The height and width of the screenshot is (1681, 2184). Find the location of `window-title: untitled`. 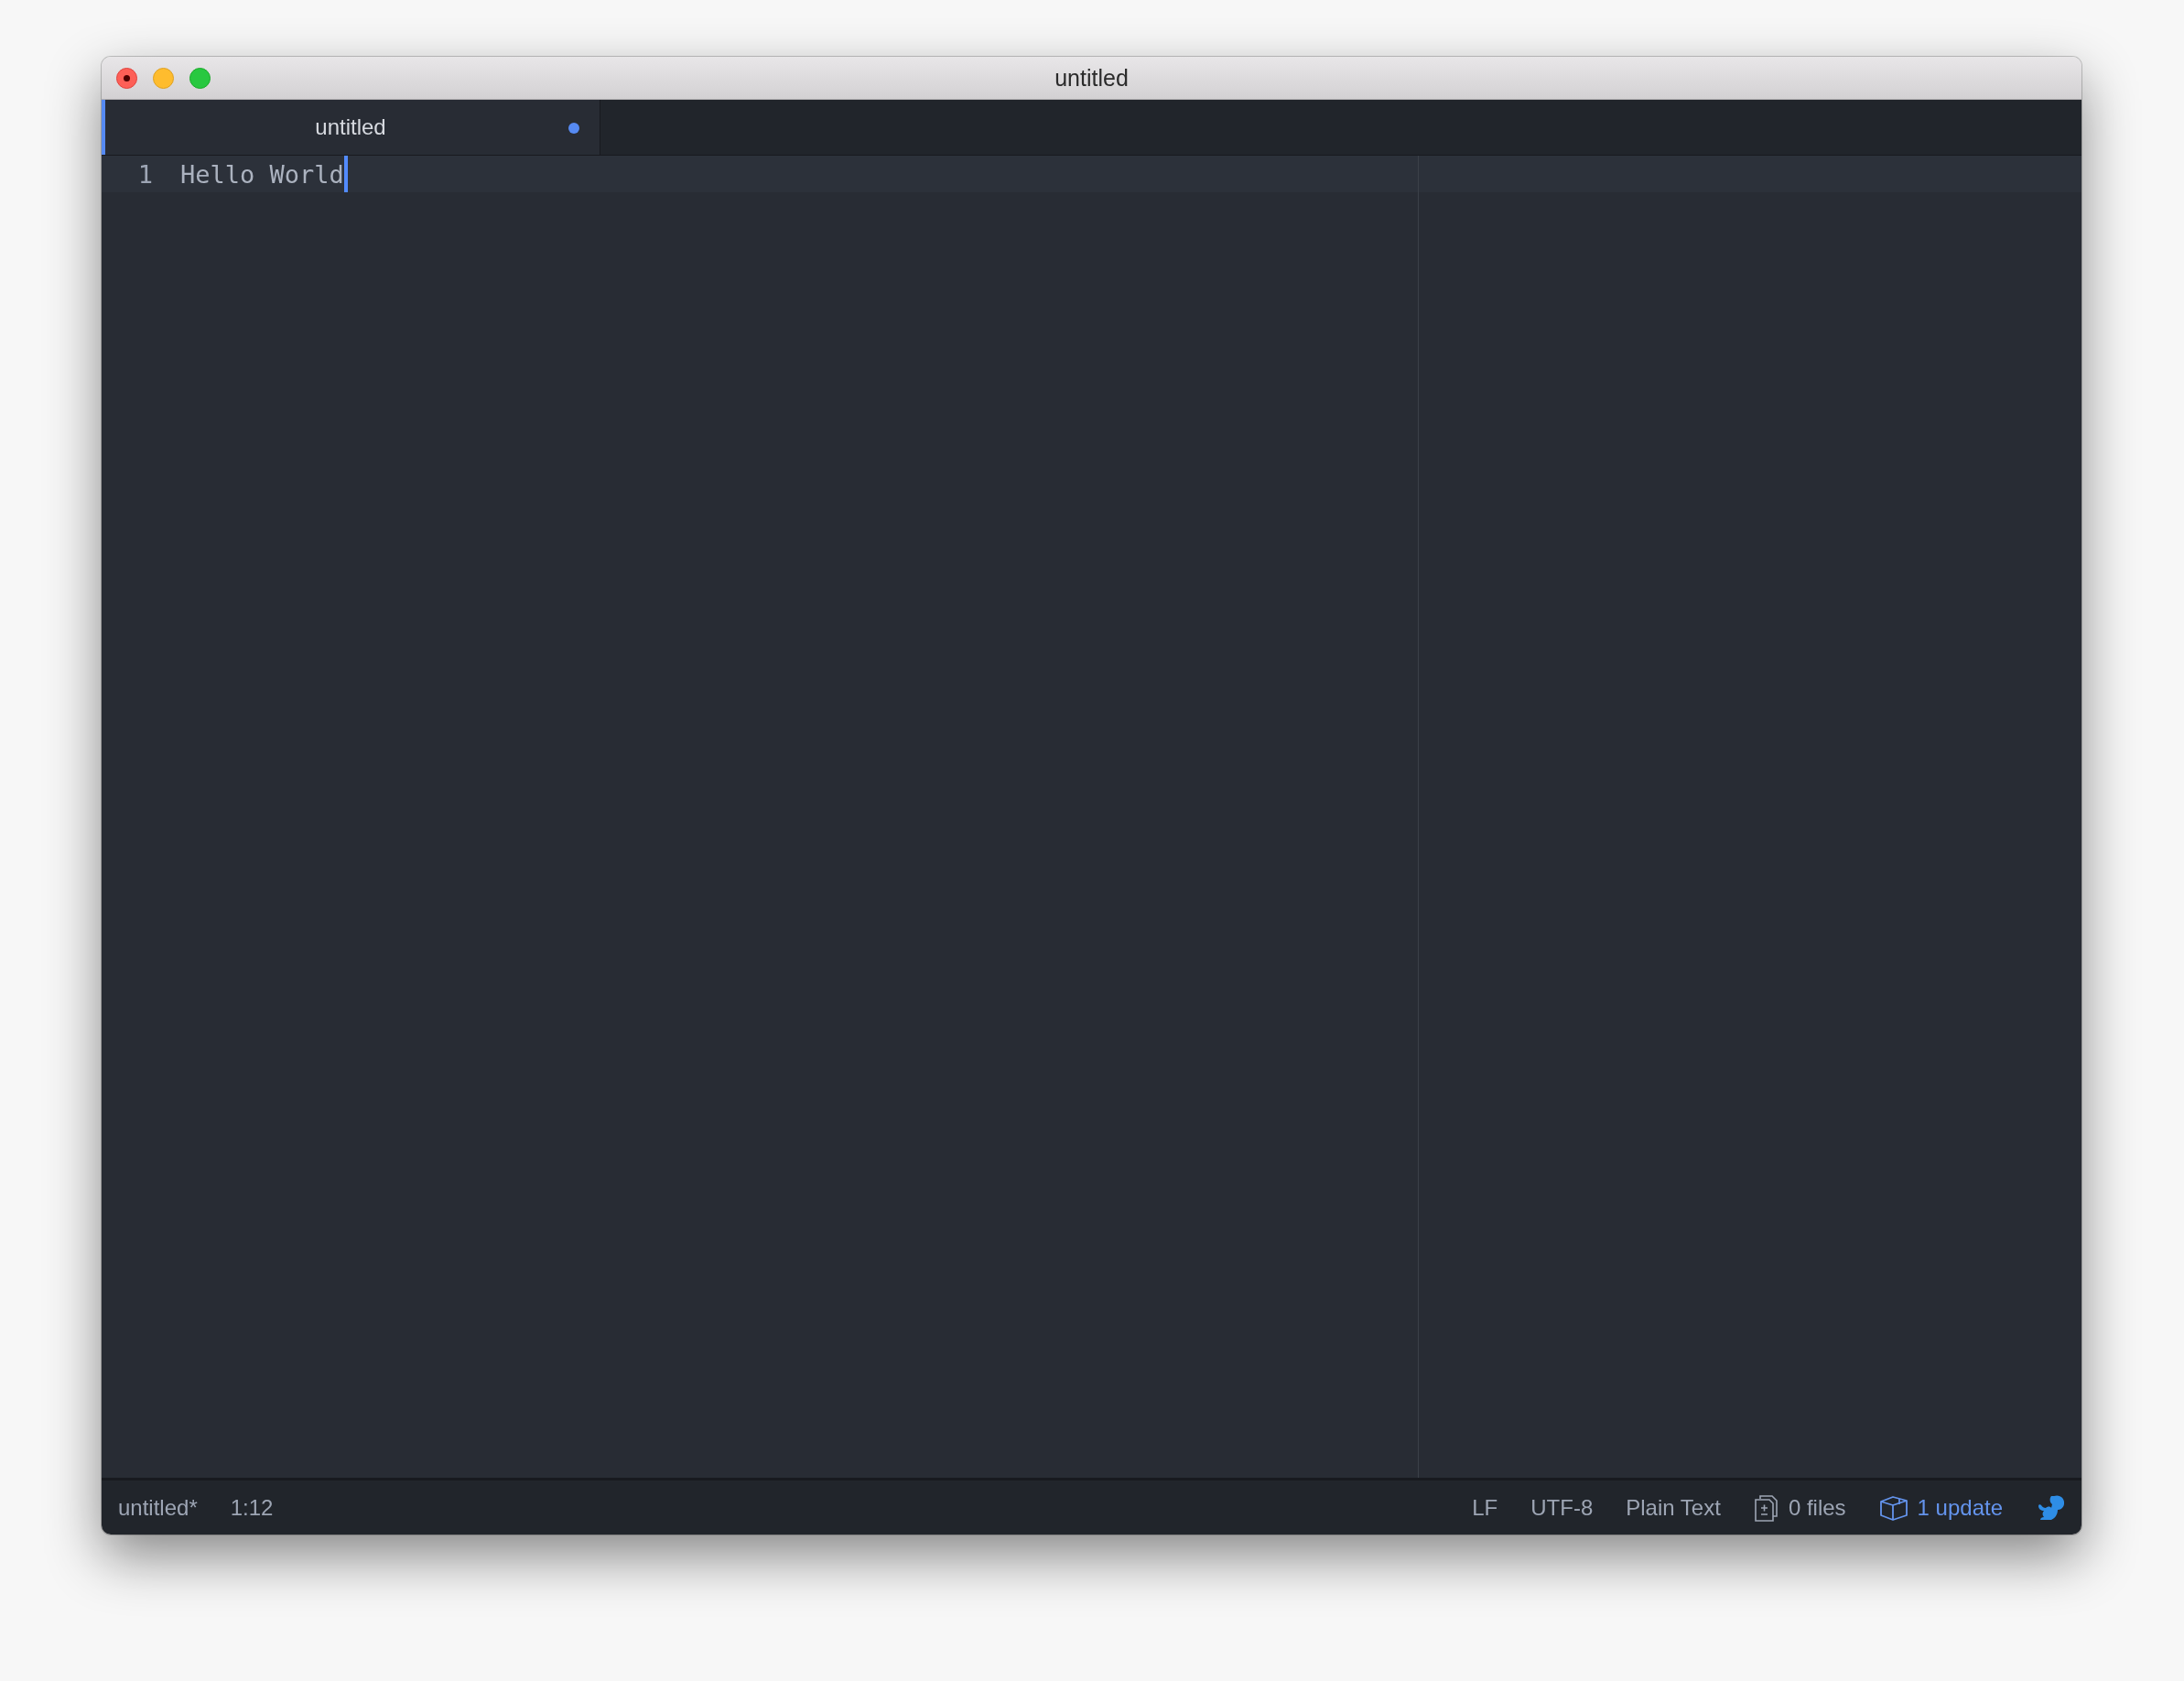

window-title: untitled is located at coordinates (1091, 78).